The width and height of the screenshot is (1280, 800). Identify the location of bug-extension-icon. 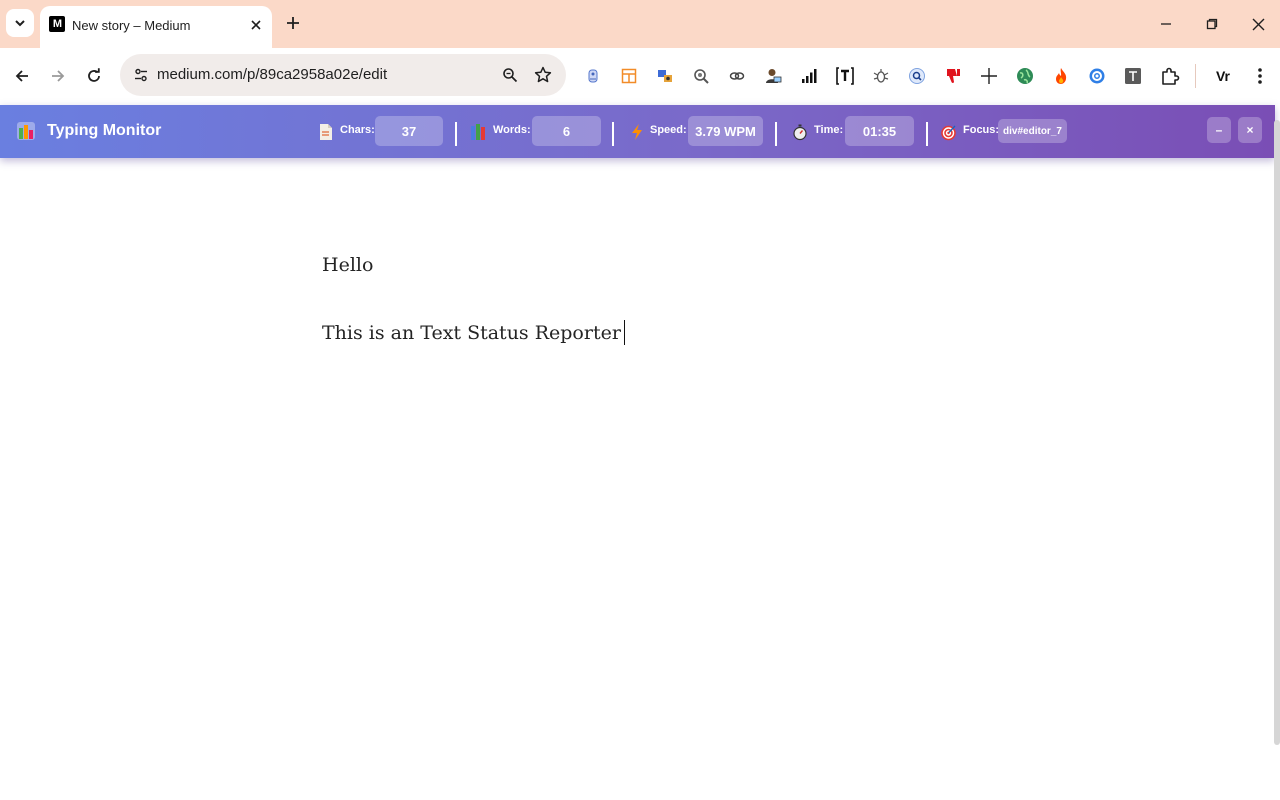
(881, 76).